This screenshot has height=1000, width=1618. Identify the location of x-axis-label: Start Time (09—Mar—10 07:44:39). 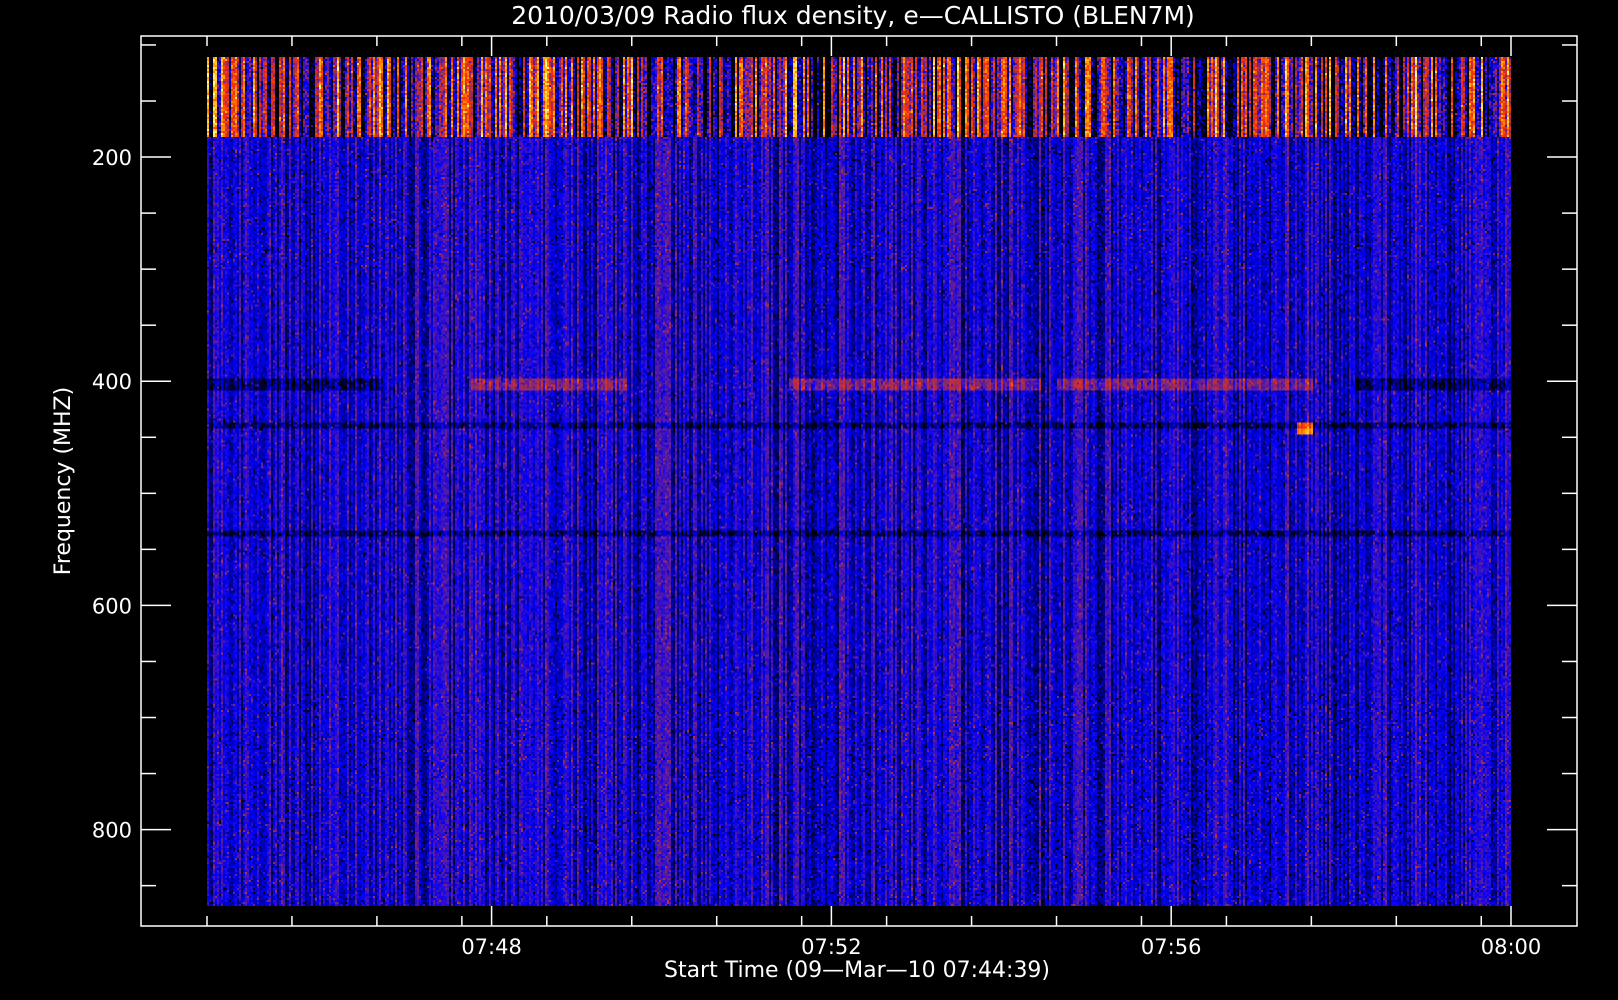
(857, 970).